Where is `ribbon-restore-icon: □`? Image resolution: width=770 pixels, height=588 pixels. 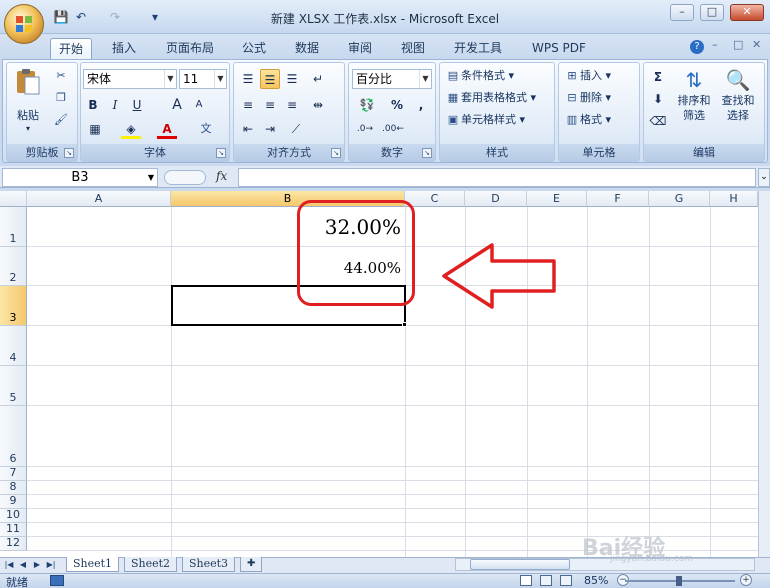
ribbon-restore-icon: □ is located at coordinates (738, 44).